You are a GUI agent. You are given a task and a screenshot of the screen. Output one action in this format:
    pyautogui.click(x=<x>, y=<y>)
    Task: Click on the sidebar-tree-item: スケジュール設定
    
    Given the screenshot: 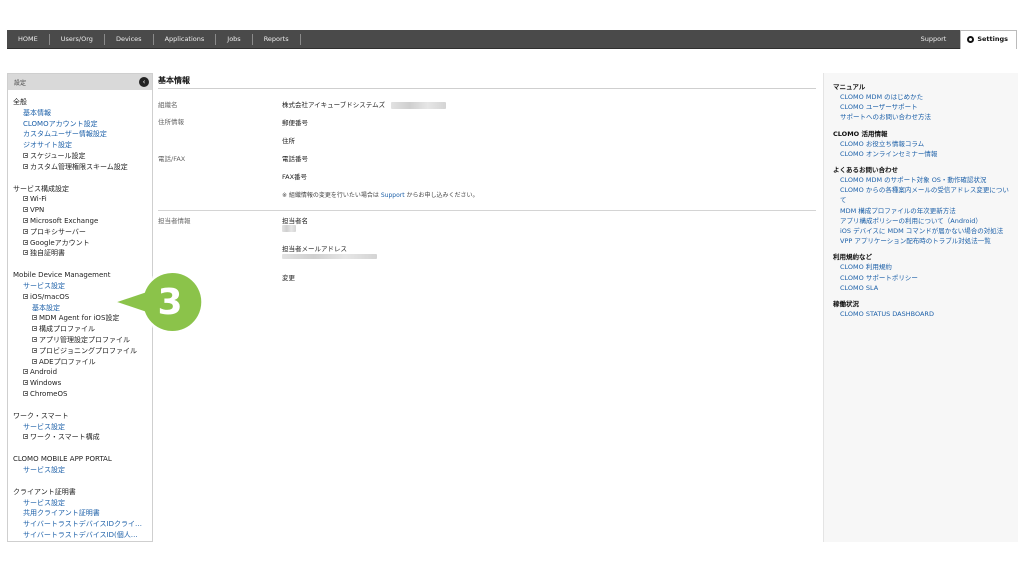 What is the action you would take?
    pyautogui.click(x=82, y=156)
    